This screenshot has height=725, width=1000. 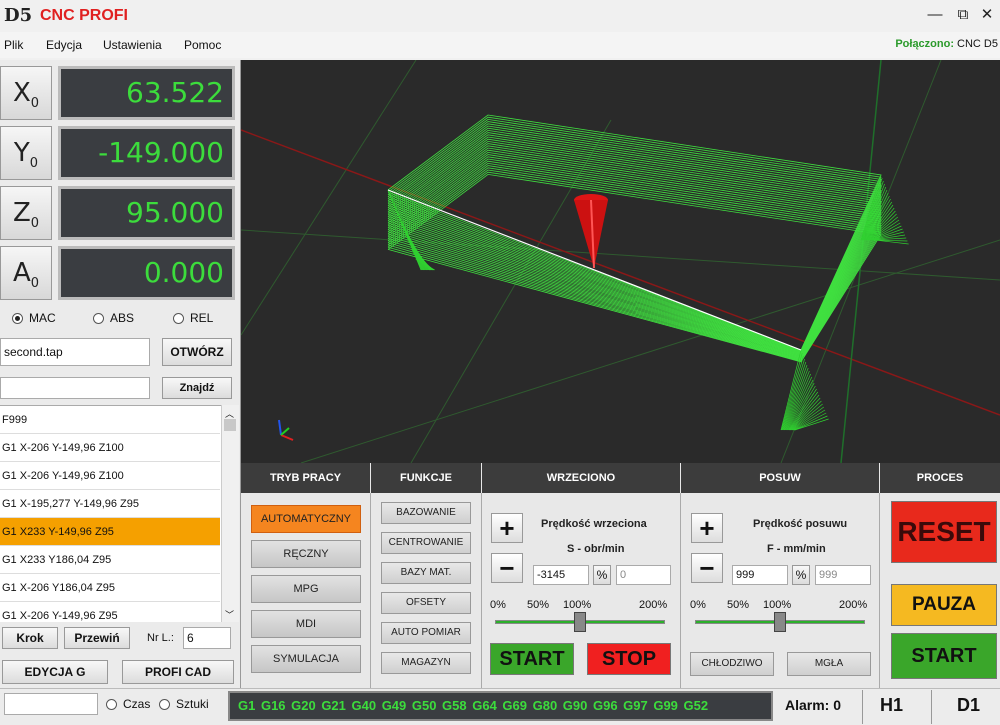 What do you see at coordinates (426, 663) in the screenshot?
I see `magazine-button: MAGAZYN` at bounding box center [426, 663].